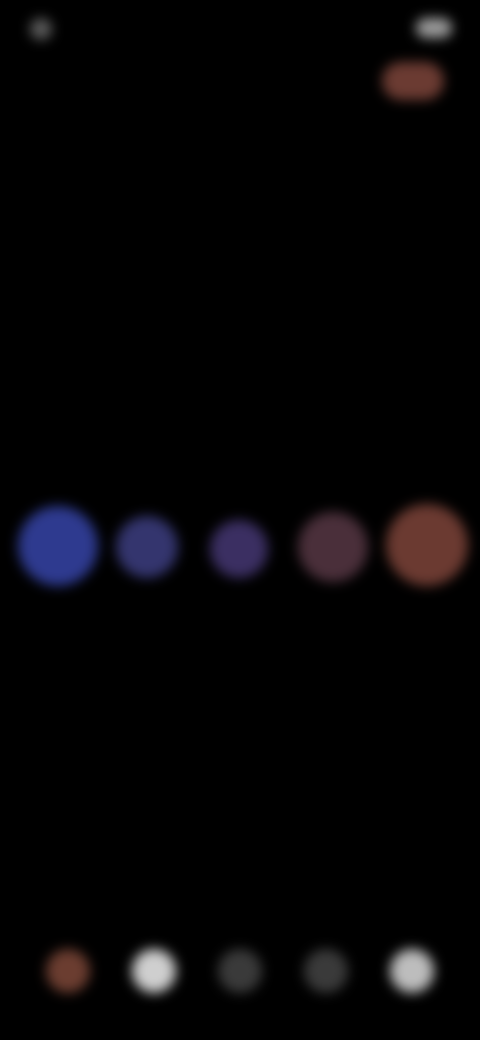 This screenshot has height=1040, width=480. I want to click on avatar, so click(413, 81).